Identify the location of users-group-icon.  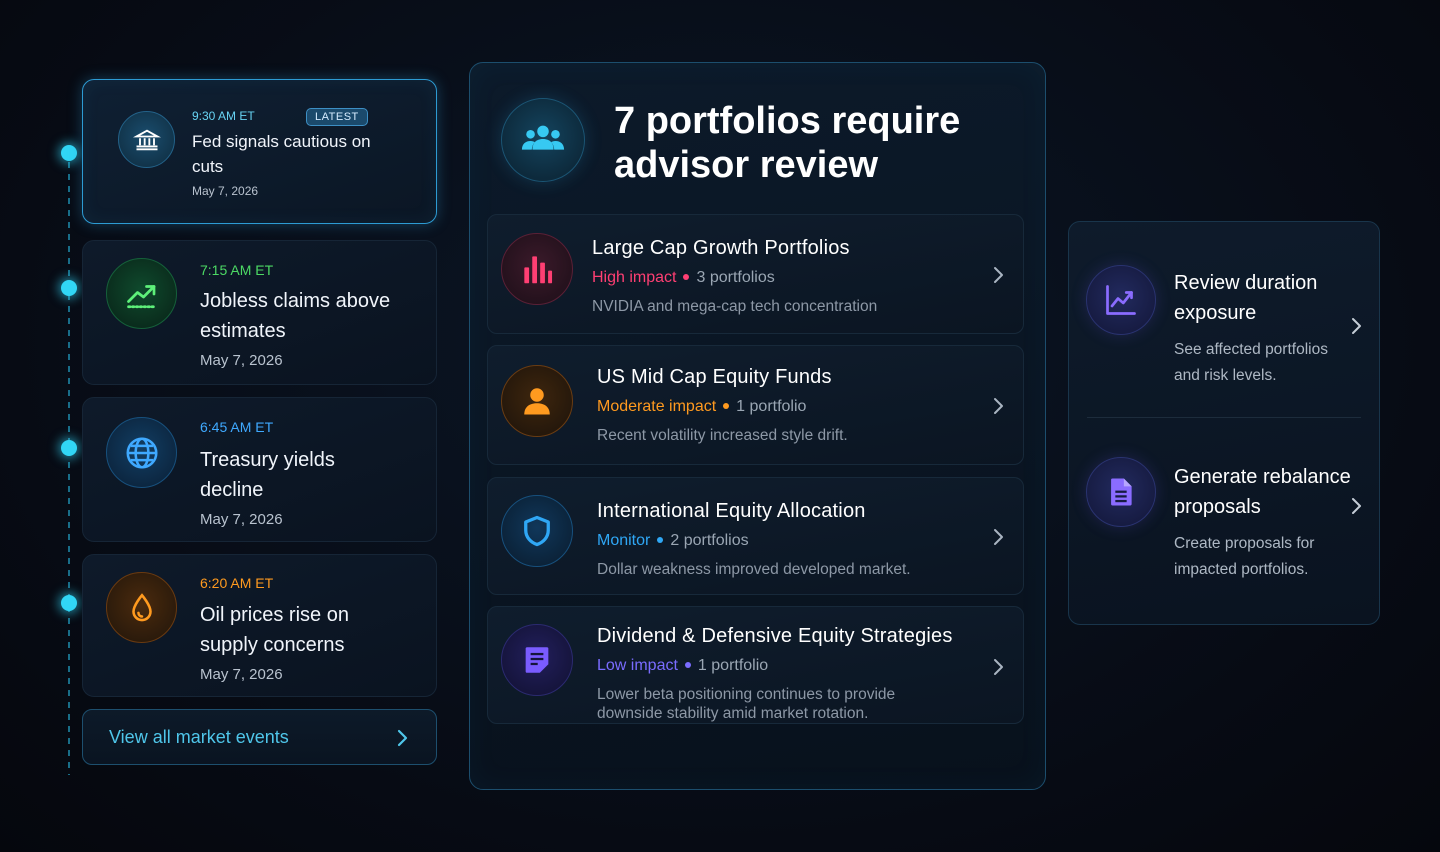
(543, 140).